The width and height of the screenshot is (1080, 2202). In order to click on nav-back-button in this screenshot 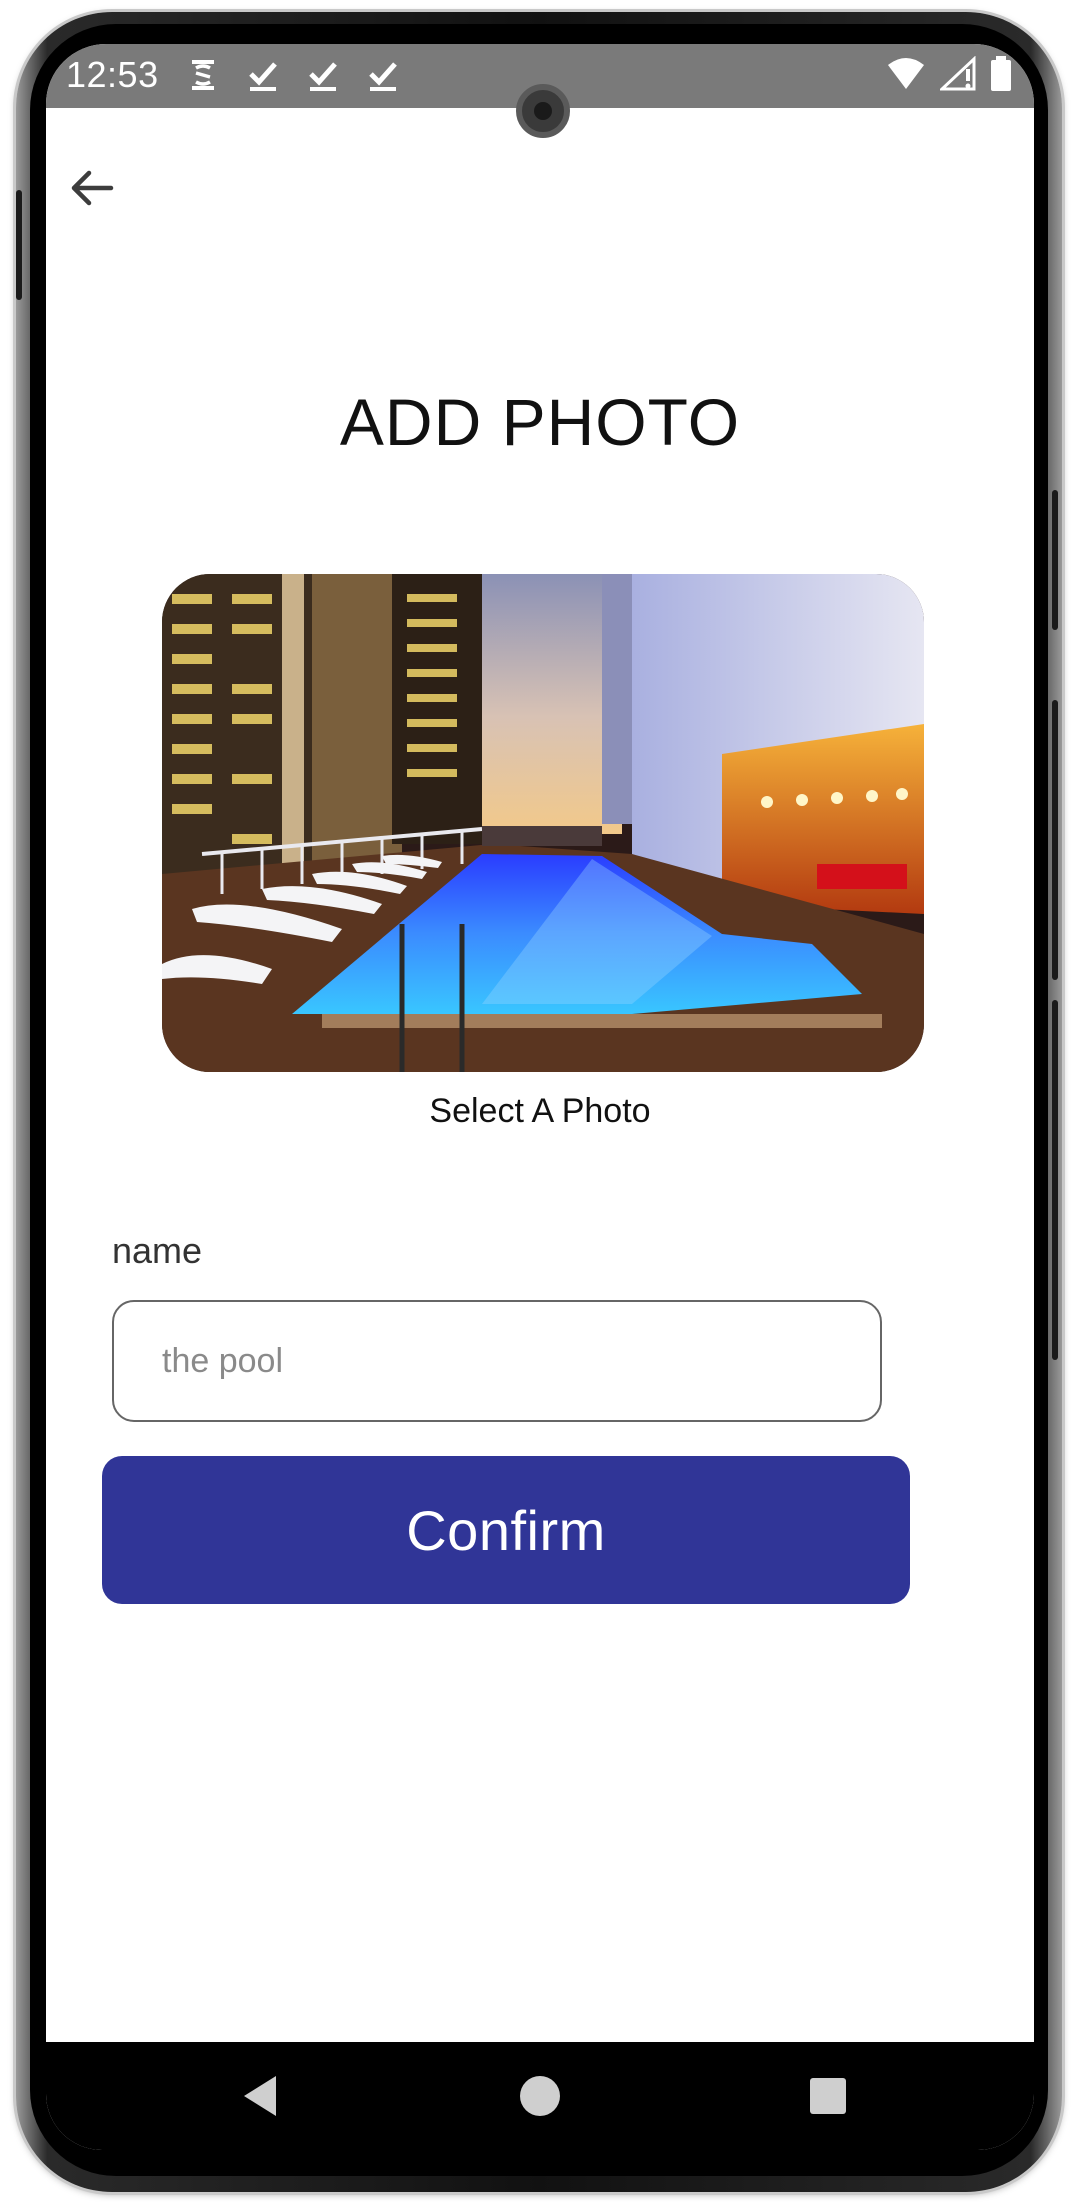, I will do `click(260, 2096)`.